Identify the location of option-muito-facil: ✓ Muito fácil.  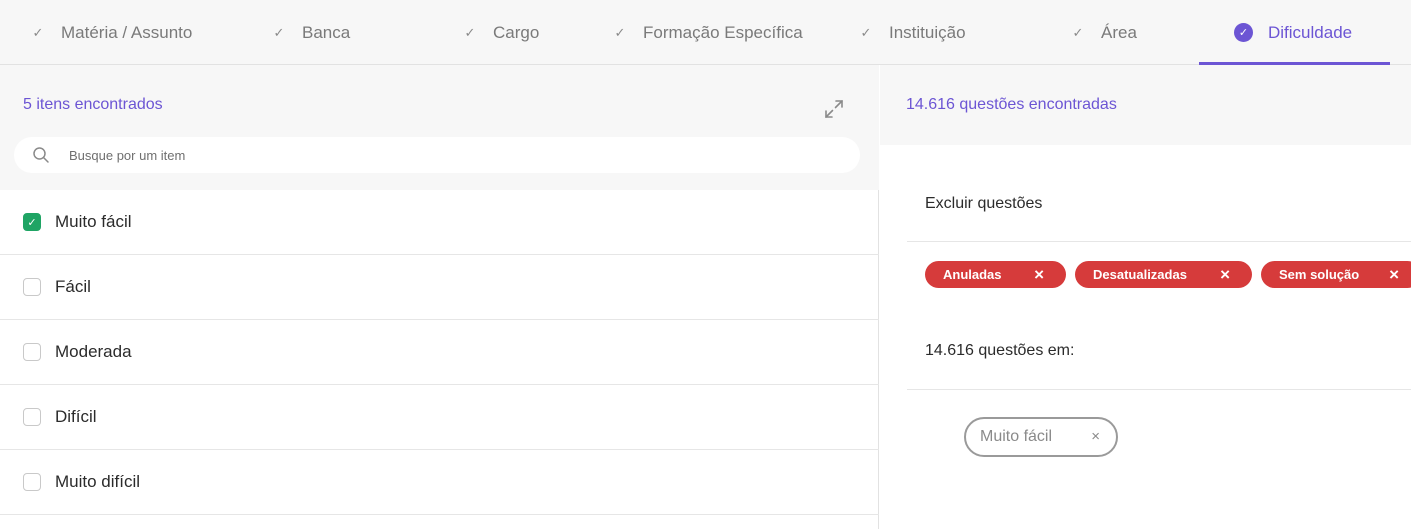
(439, 222).